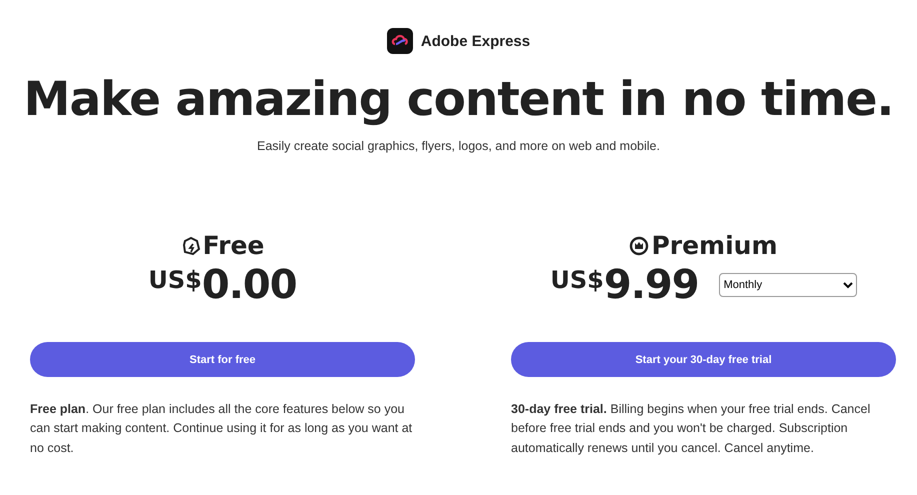 This screenshot has width=917, height=495. What do you see at coordinates (233, 245) in the screenshot?
I see `plan-name: Free` at bounding box center [233, 245].